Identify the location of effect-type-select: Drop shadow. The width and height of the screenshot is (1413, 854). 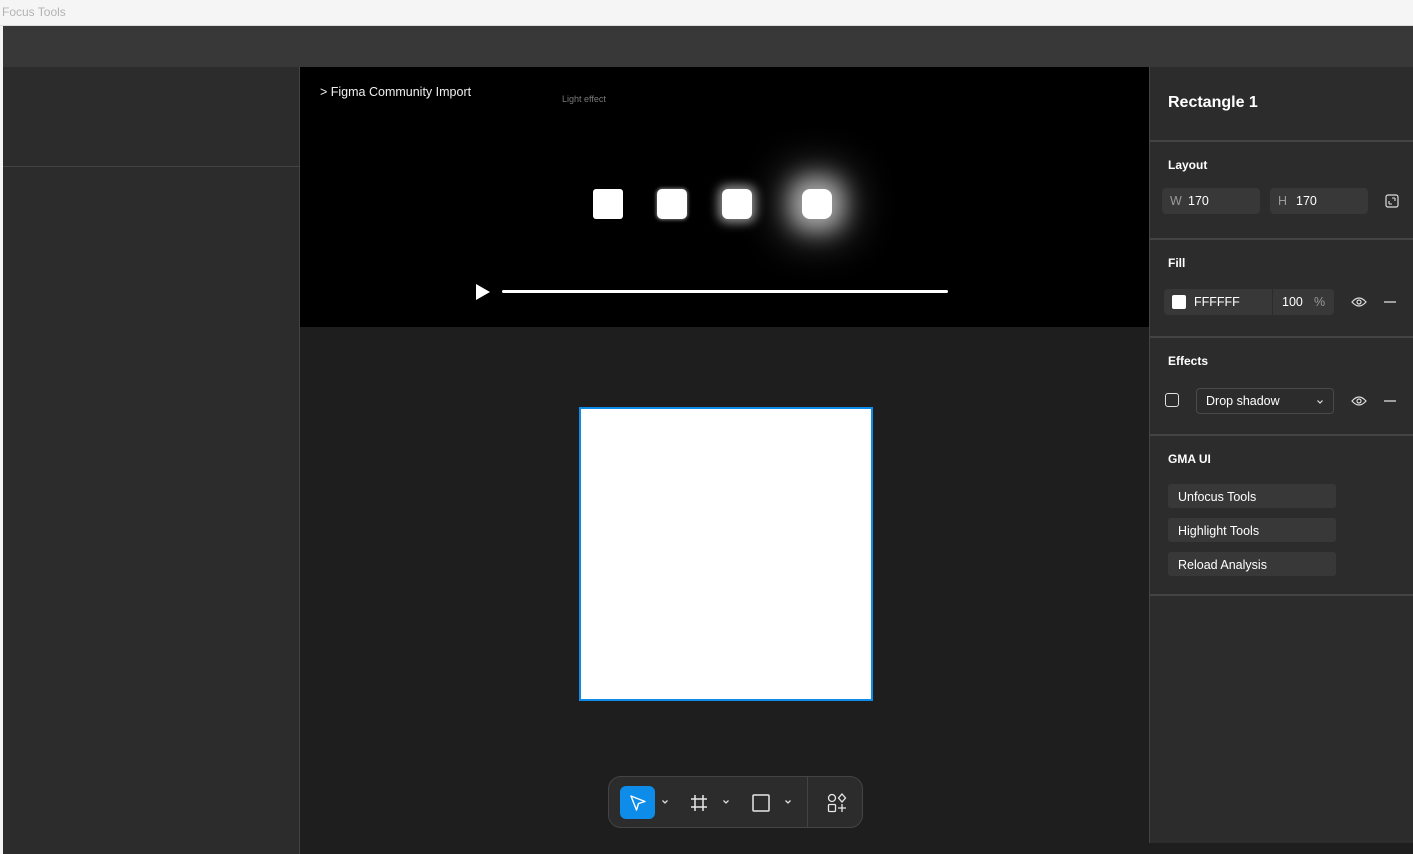
(1265, 401).